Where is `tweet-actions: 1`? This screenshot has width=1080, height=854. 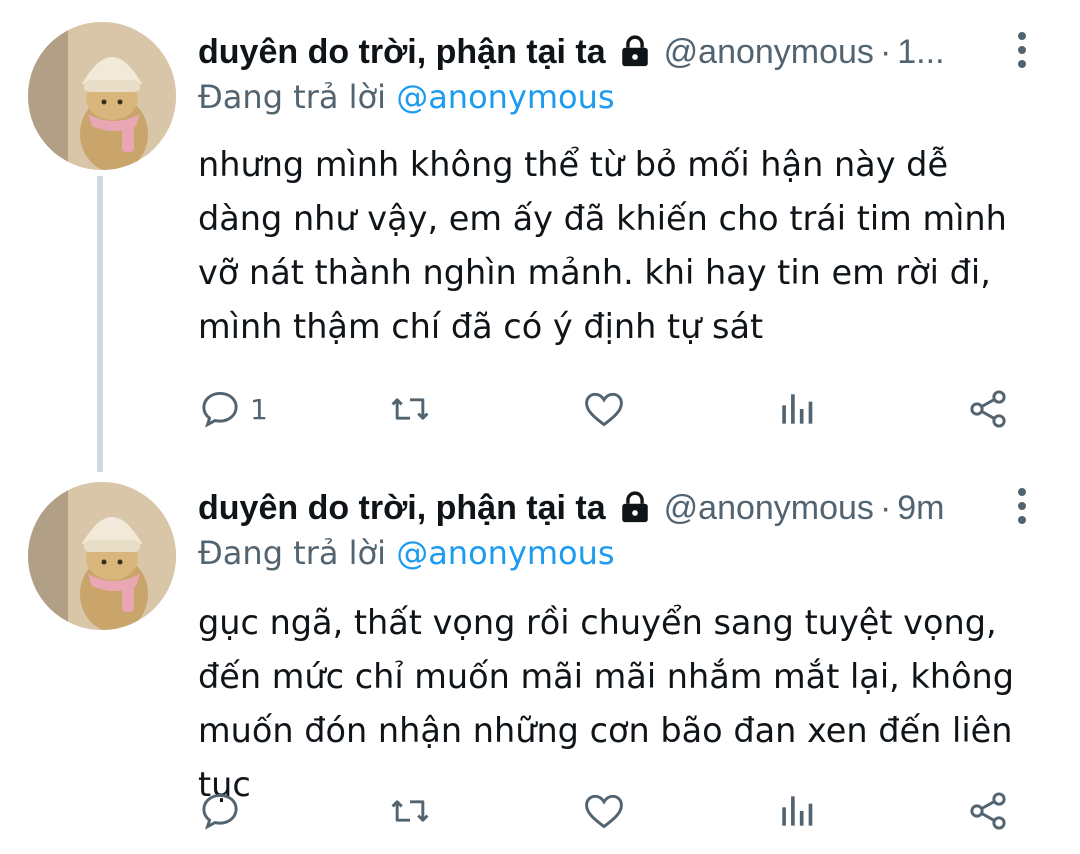
tweet-actions: 1 is located at coordinates (608, 409).